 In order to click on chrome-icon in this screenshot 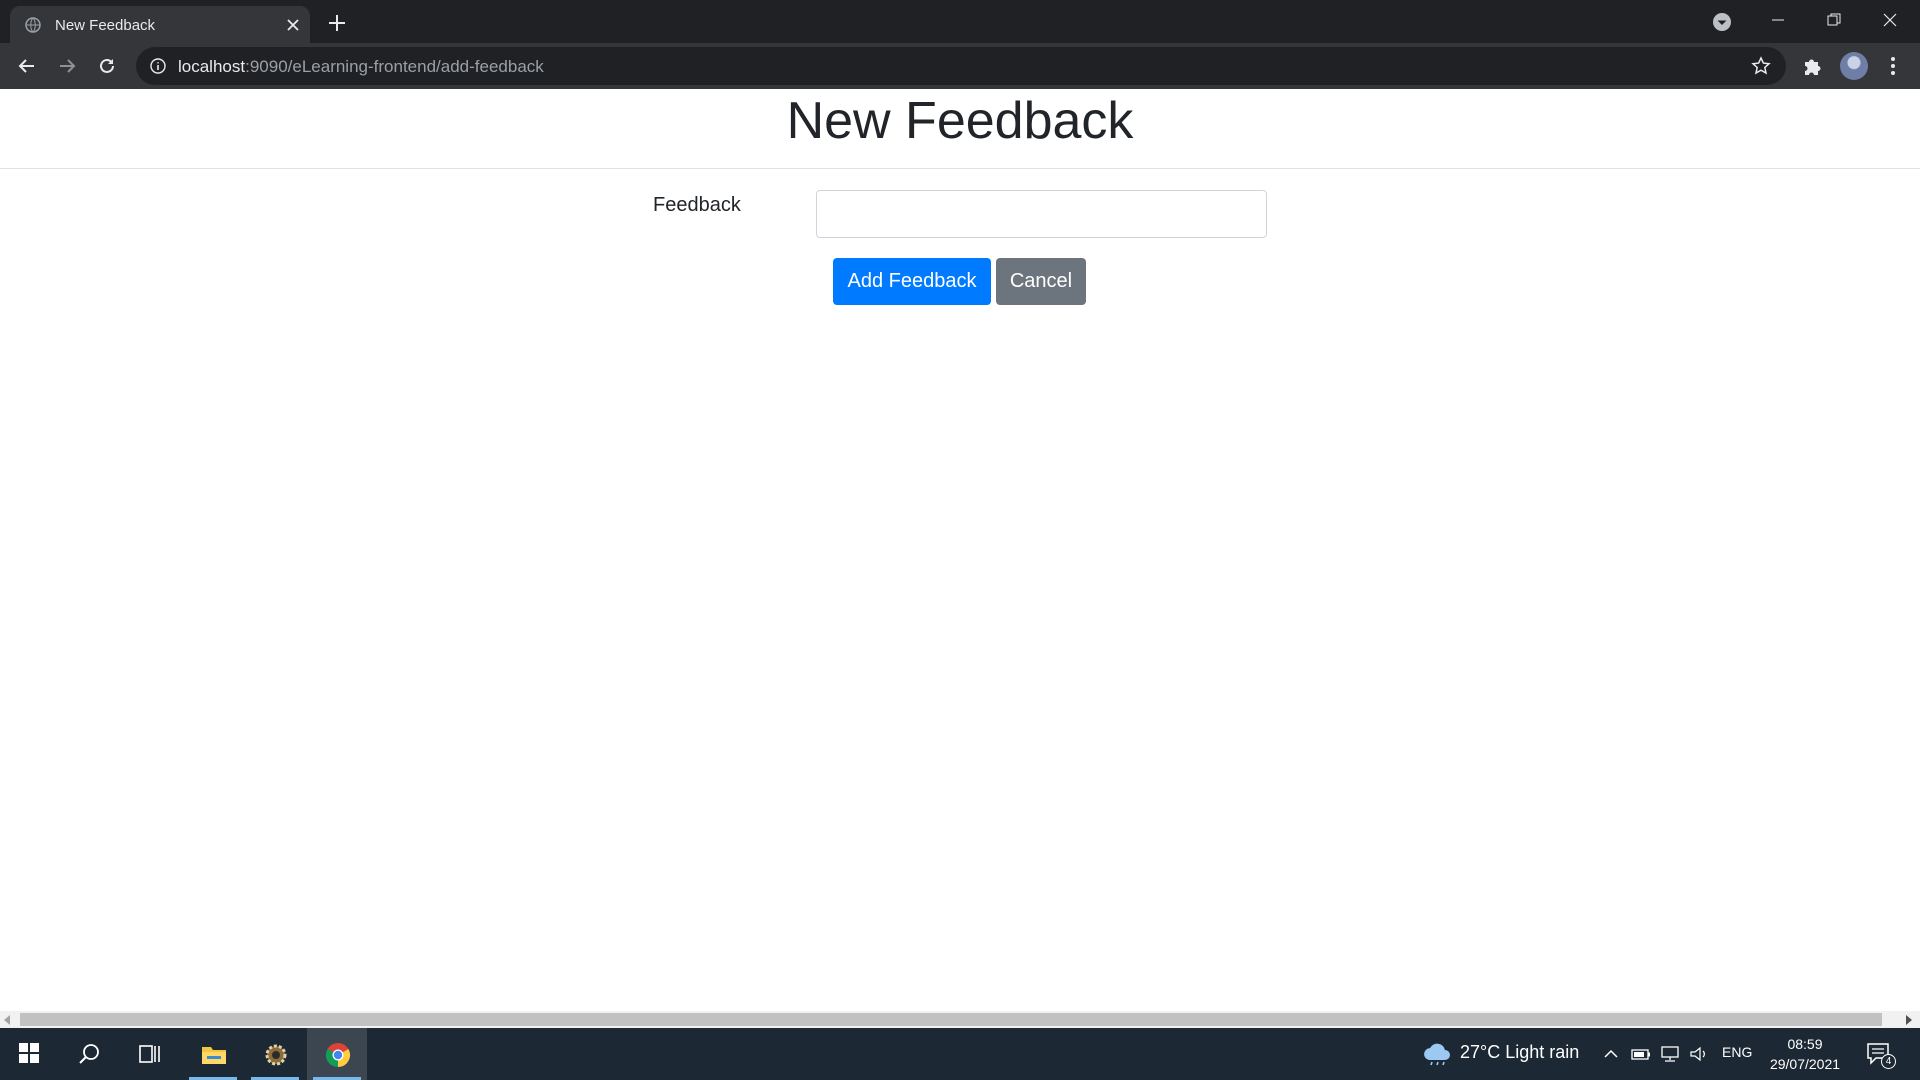, I will do `click(338, 1055)`.